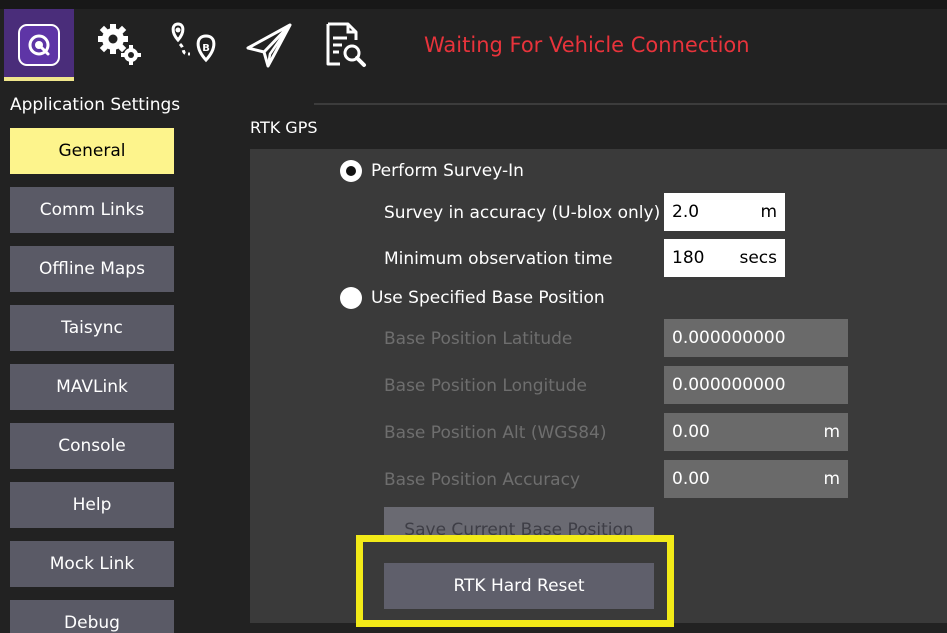 The image size is (947, 633). Describe the element at coordinates (478, 339) in the screenshot. I see `base-latitude-label: Base Position Latitude` at that location.